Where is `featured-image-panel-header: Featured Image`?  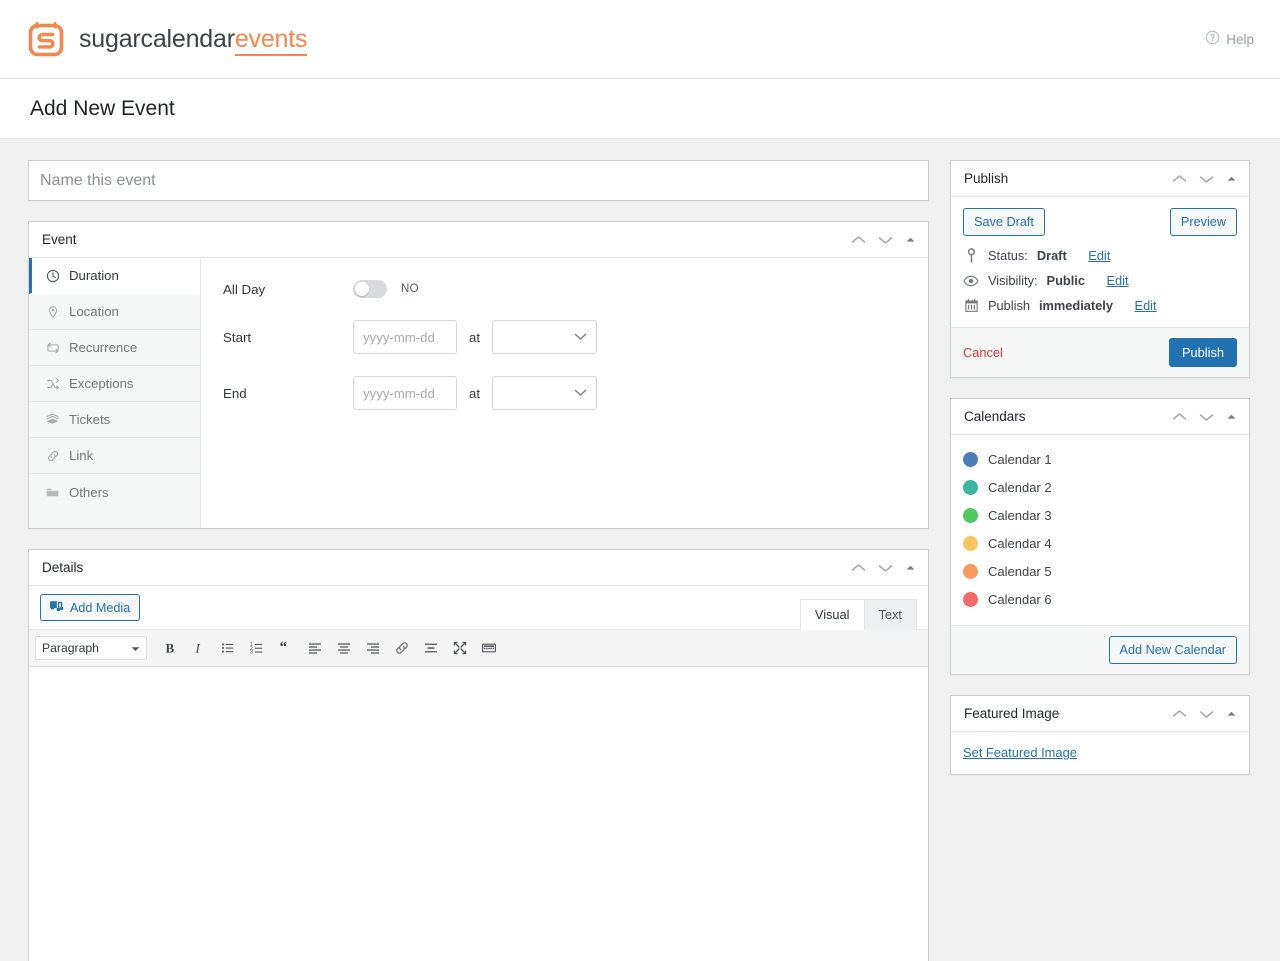
featured-image-panel-header: Featured Image is located at coordinates (1100, 714).